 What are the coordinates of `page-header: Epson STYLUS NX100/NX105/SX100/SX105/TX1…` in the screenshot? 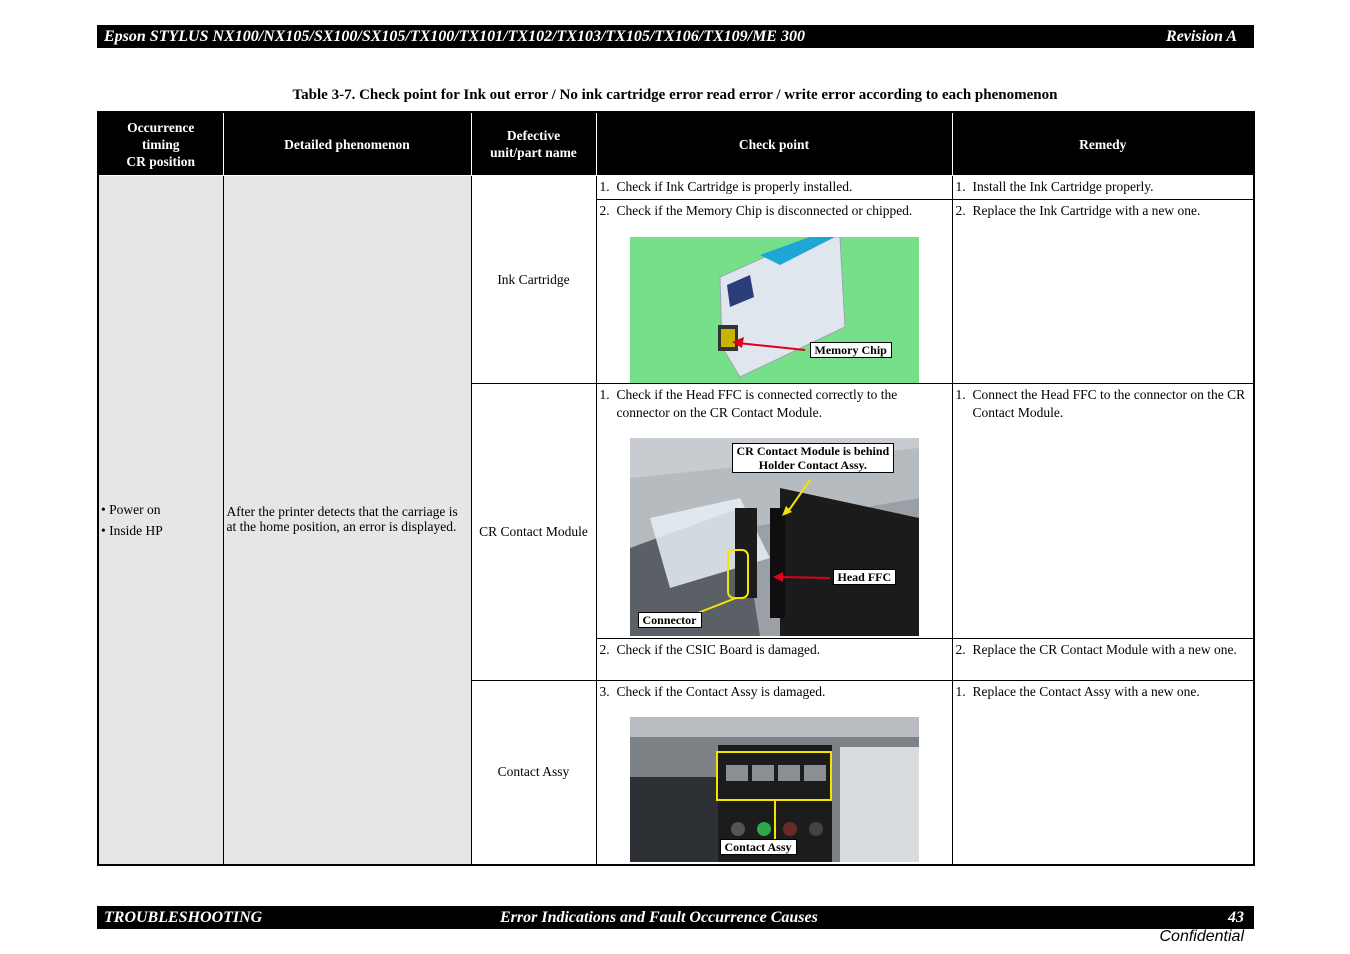 It's located at (675, 36).